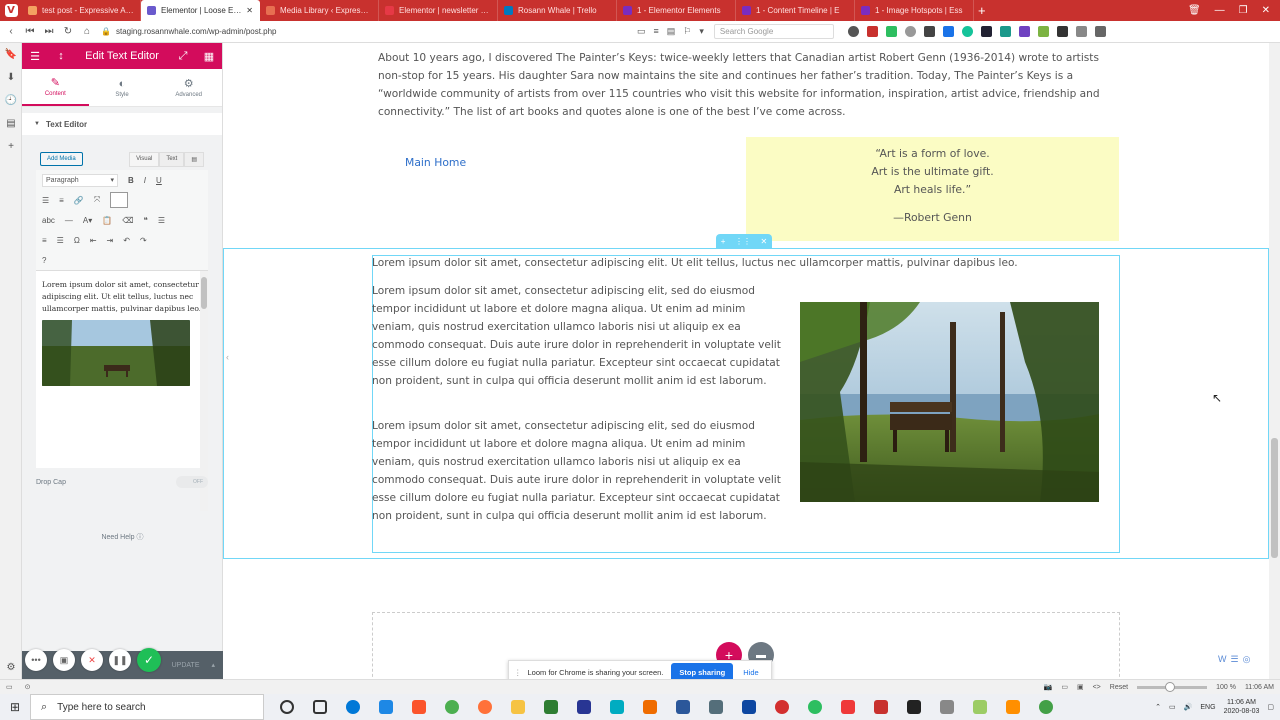  Describe the element at coordinates (1242, 707) in the screenshot. I see `taskbar-clock: 11:06 AM 2020-08-03` at that location.